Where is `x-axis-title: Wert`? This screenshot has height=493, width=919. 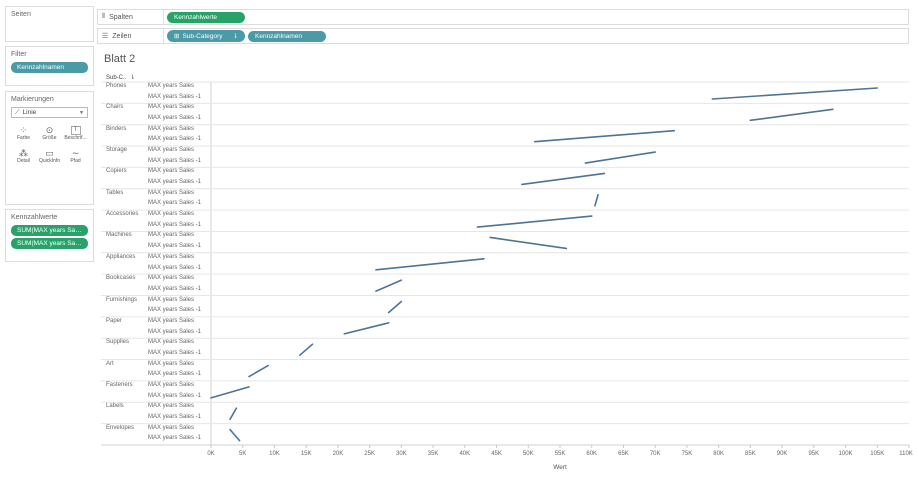
x-axis-title: Wert is located at coordinates (560, 467).